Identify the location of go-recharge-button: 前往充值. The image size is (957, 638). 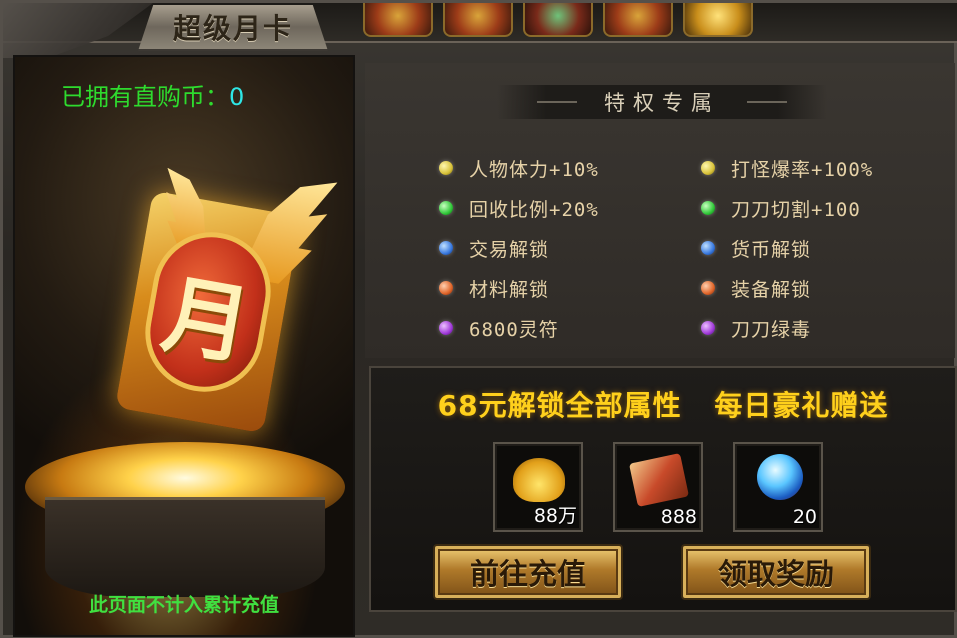
(528, 572).